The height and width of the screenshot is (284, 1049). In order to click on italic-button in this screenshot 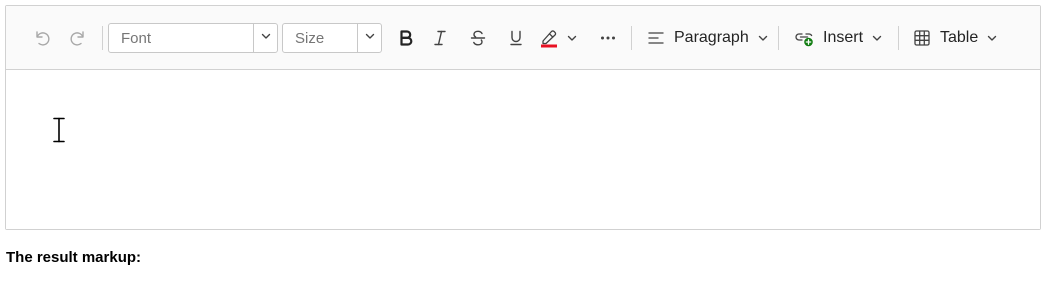, I will do `click(440, 38)`.